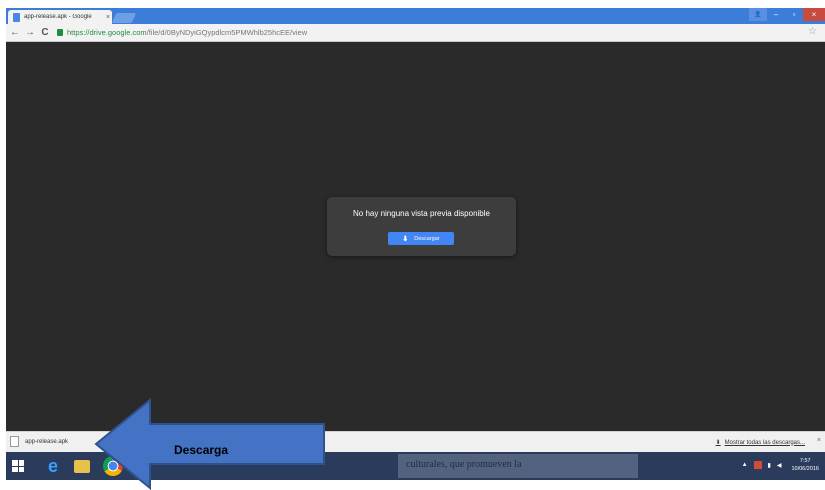 The height and width of the screenshot is (490, 825). I want to click on maximize-button: ▫, so click(794, 14).